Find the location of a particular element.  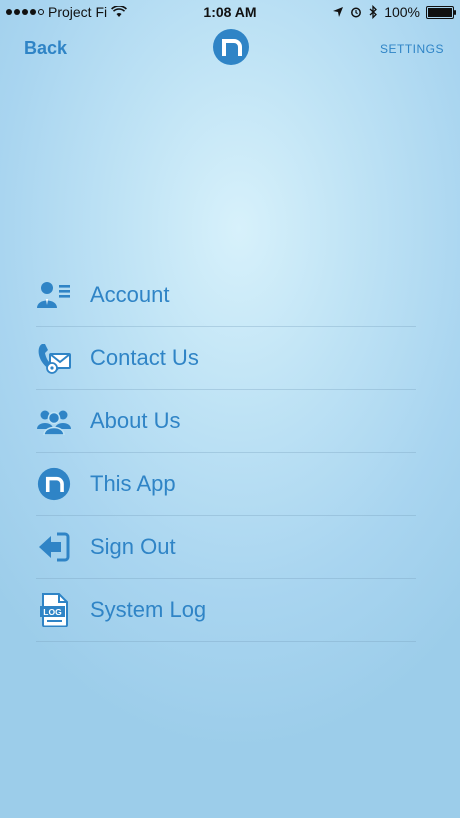

menu-item-this-app: This App is located at coordinates (226, 484).